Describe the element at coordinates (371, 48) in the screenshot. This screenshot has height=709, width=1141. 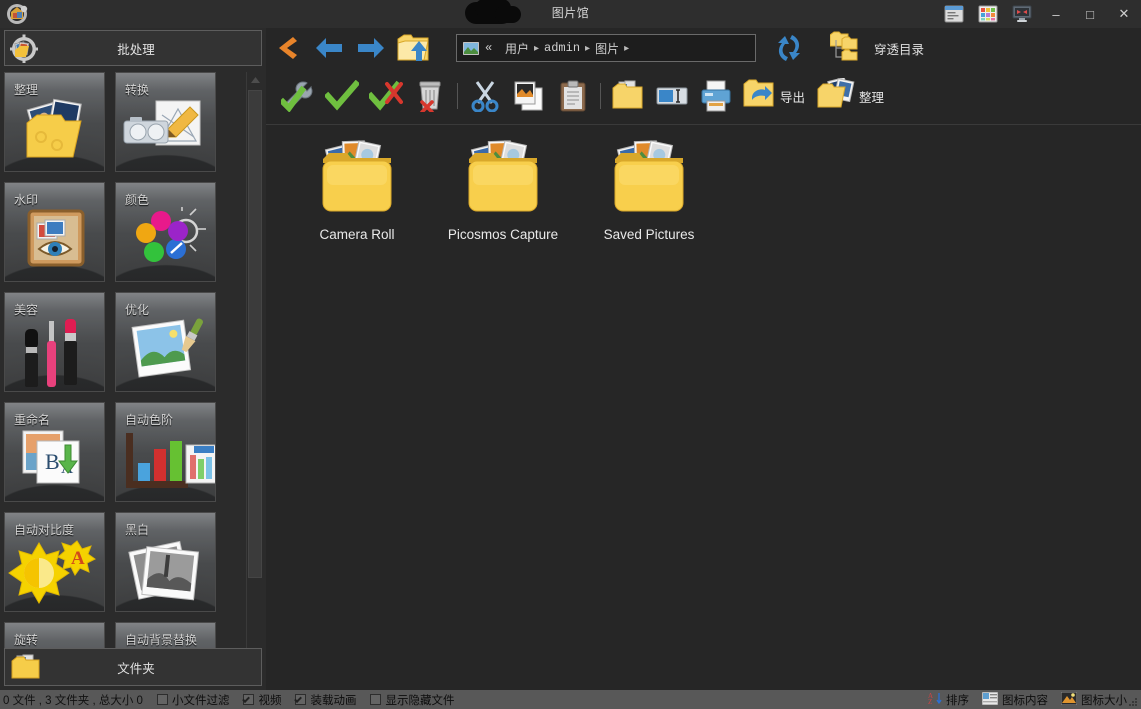
I see `forward-button` at that location.